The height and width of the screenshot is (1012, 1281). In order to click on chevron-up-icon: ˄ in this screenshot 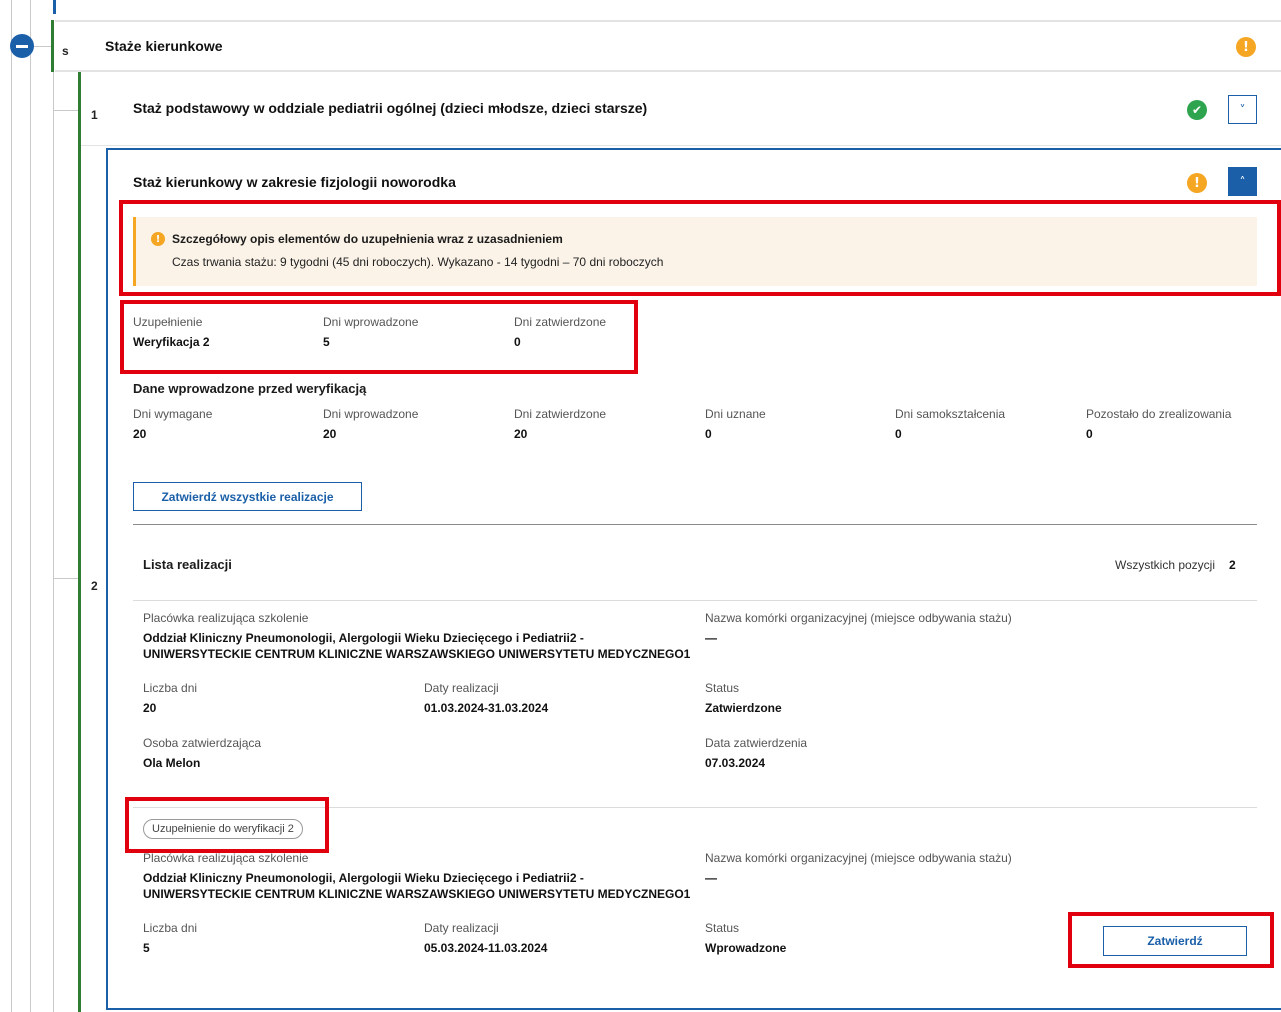, I will do `click(1242, 181)`.